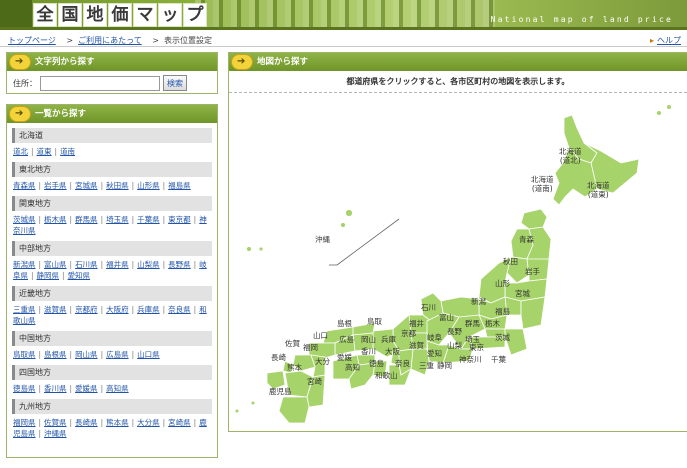 This screenshot has height=468, width=687. What do you see at coordinates (510, 261) in the screenshot?
I see `map-label-akita: 秋田` at bounding box center [510, 261].